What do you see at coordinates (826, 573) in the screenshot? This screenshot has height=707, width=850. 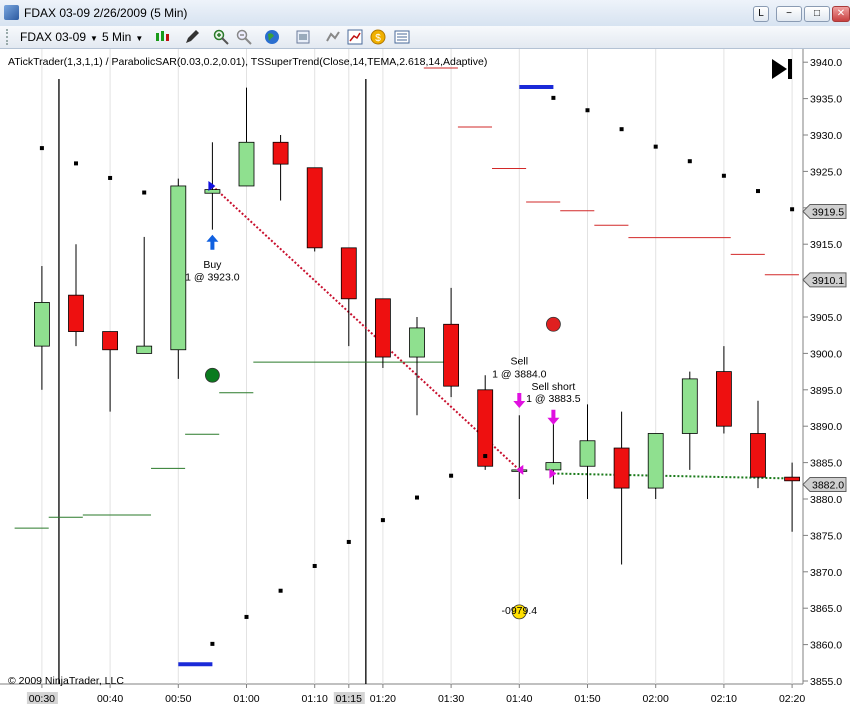 I see `y-tick-label: 3870.0` at bounding box center [826, 573].